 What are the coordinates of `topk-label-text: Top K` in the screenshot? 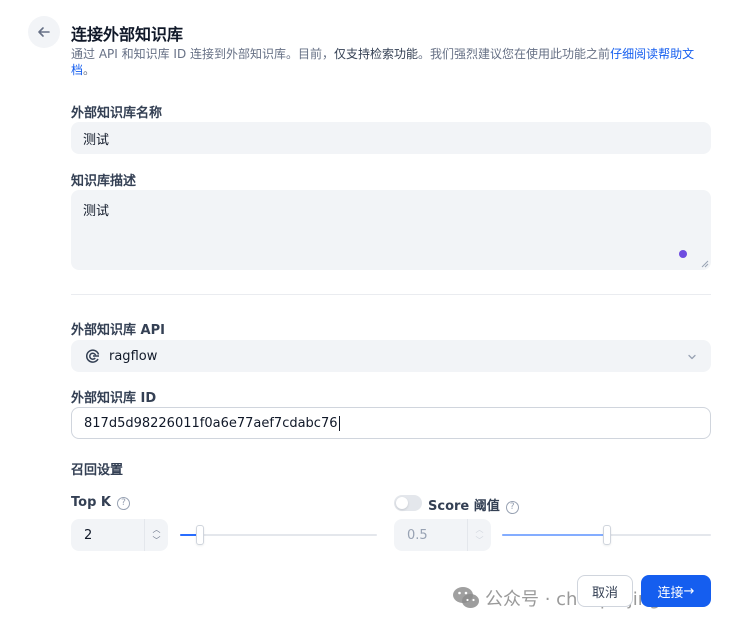 It's located at (91, 502).